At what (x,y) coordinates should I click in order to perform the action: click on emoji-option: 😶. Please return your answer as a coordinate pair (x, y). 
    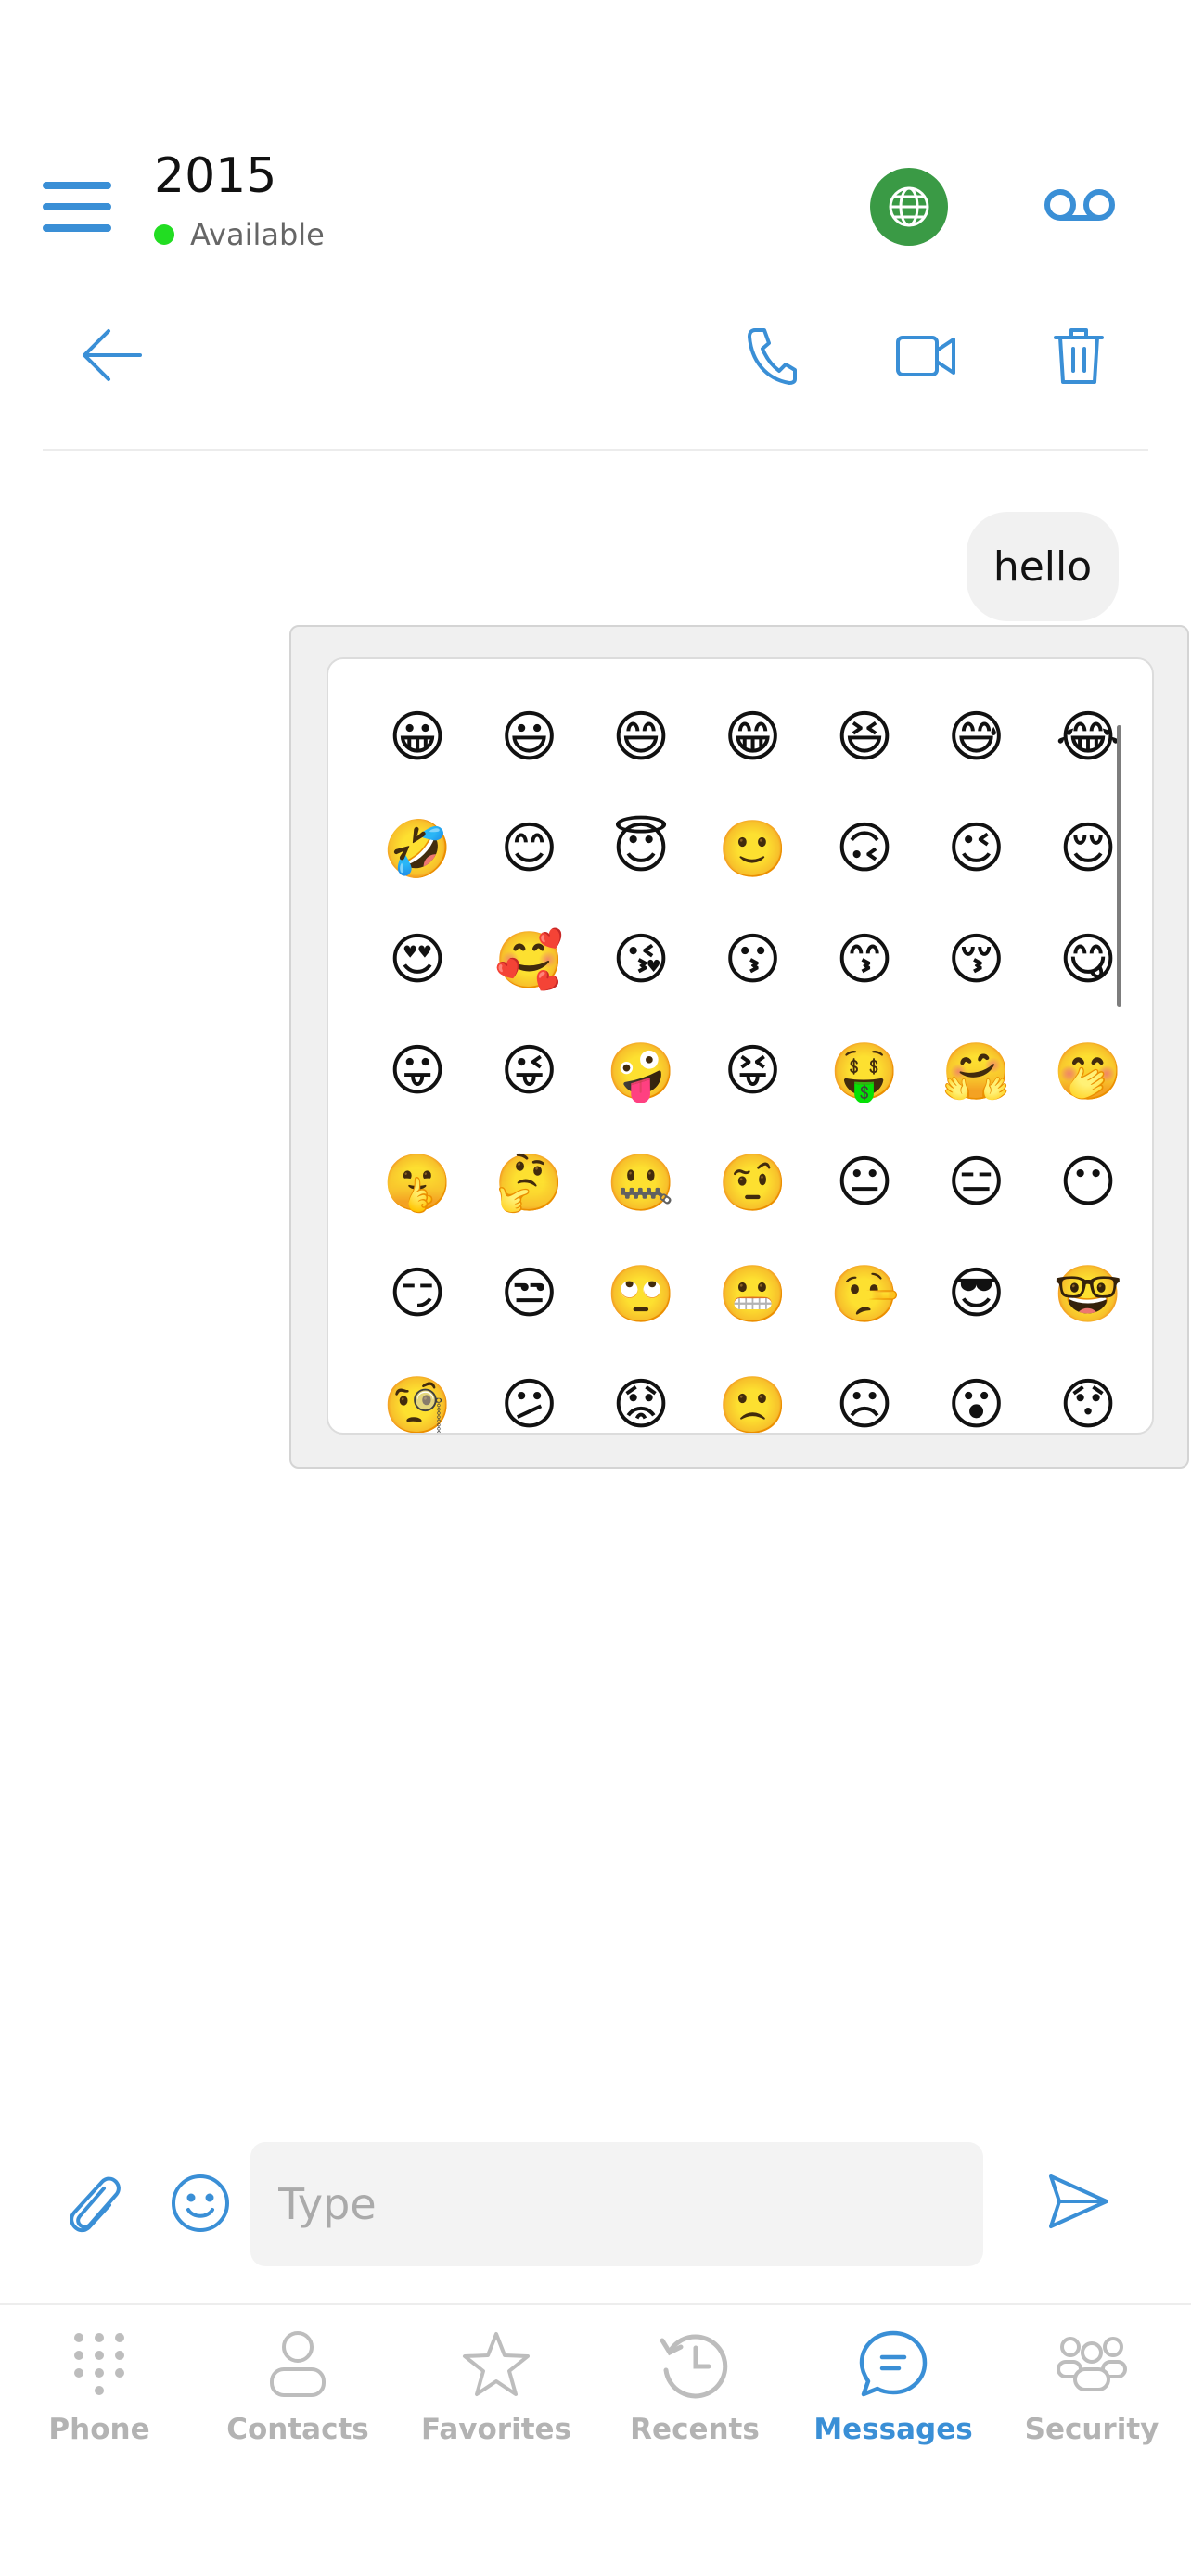
    Looking at the image, I should click on (1088, 1183).